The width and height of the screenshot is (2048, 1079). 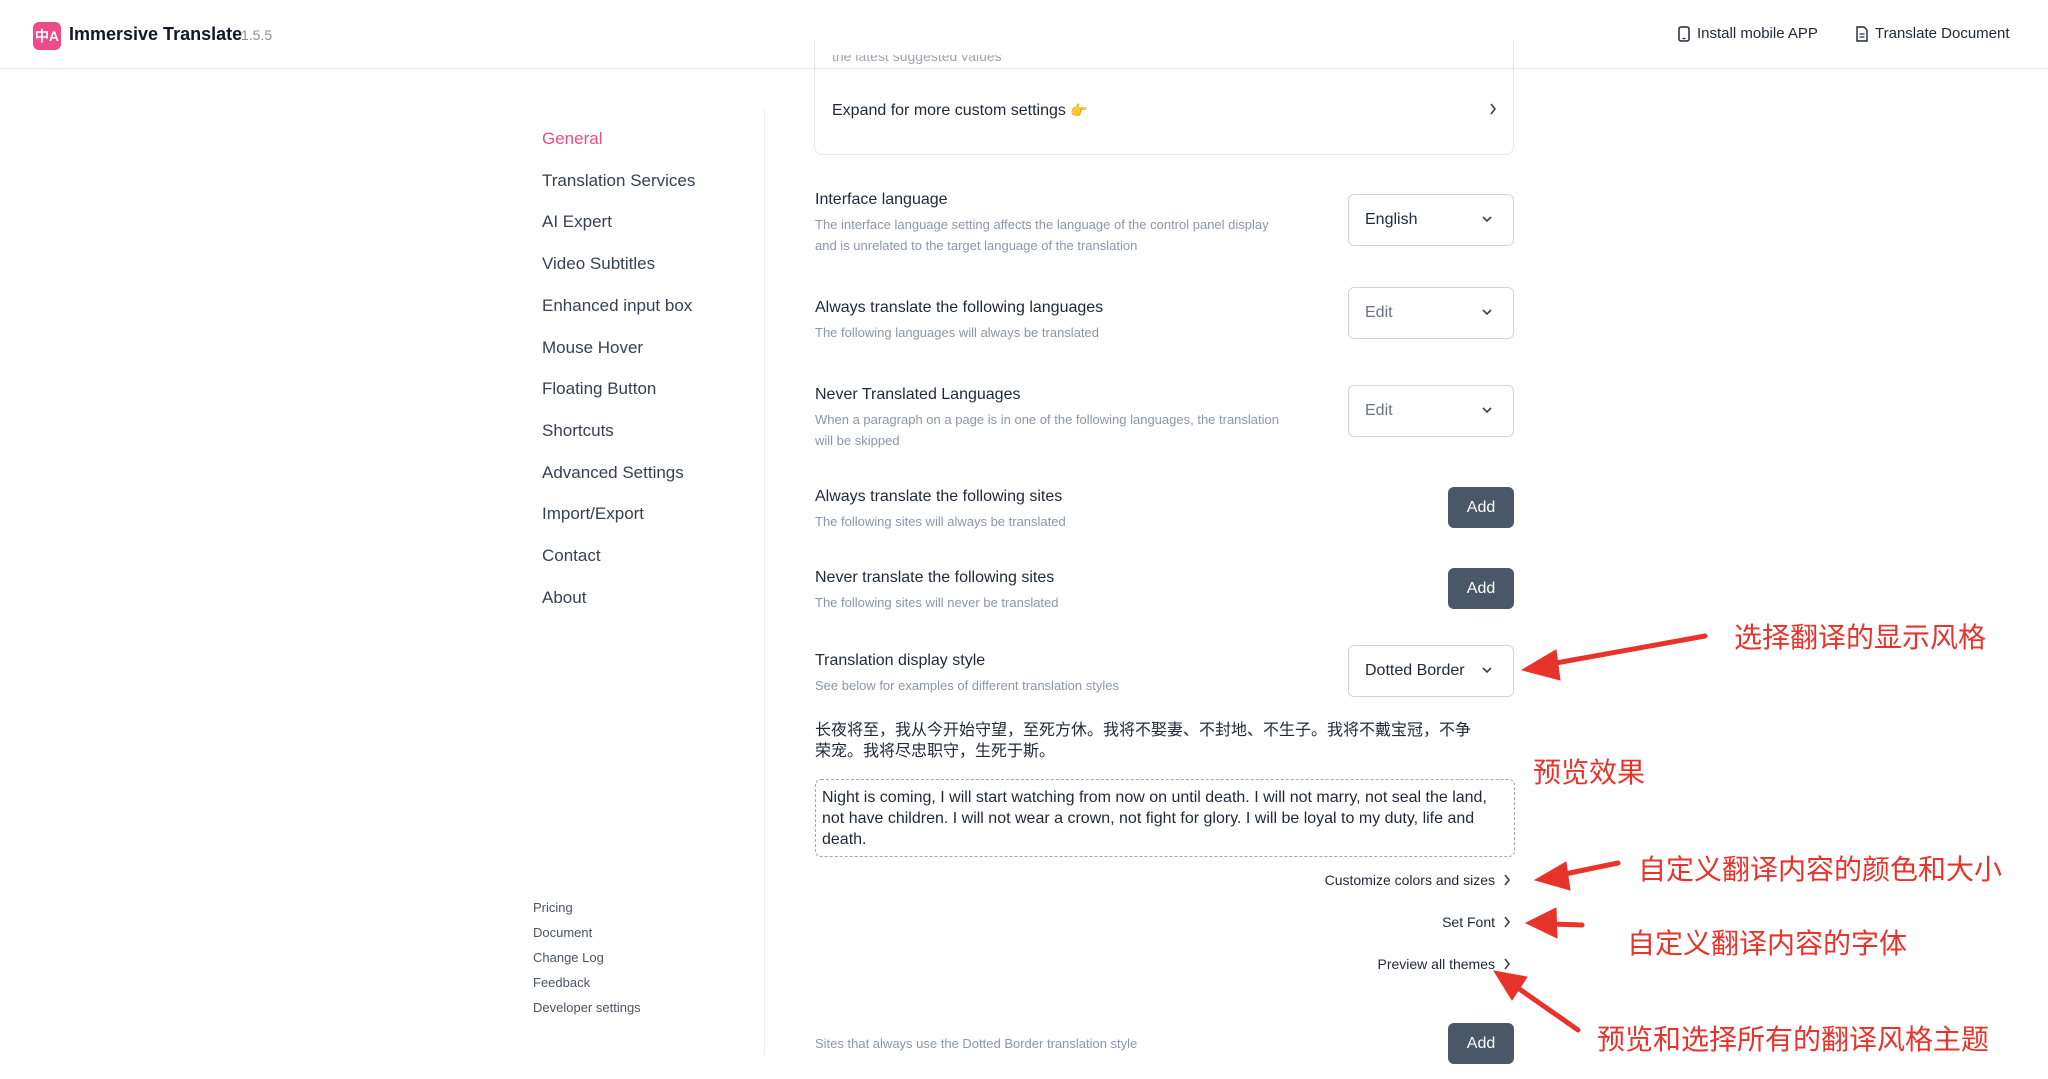 What do you see at coordinates (613, 473) in the screenshot?
I see `sidebar-item-advanced-settings: Advanced Settings` at bounding box center [613, 473].